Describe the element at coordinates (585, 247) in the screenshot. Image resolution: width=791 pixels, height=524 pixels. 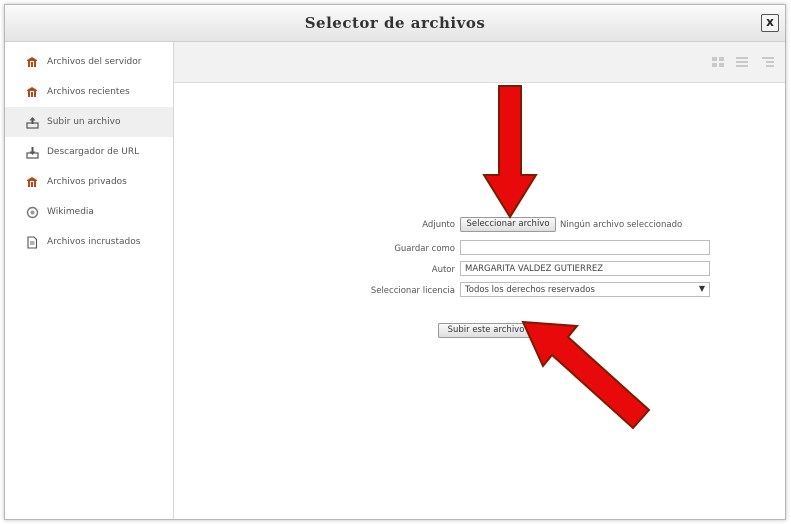
I see `save-as-field` at that location.